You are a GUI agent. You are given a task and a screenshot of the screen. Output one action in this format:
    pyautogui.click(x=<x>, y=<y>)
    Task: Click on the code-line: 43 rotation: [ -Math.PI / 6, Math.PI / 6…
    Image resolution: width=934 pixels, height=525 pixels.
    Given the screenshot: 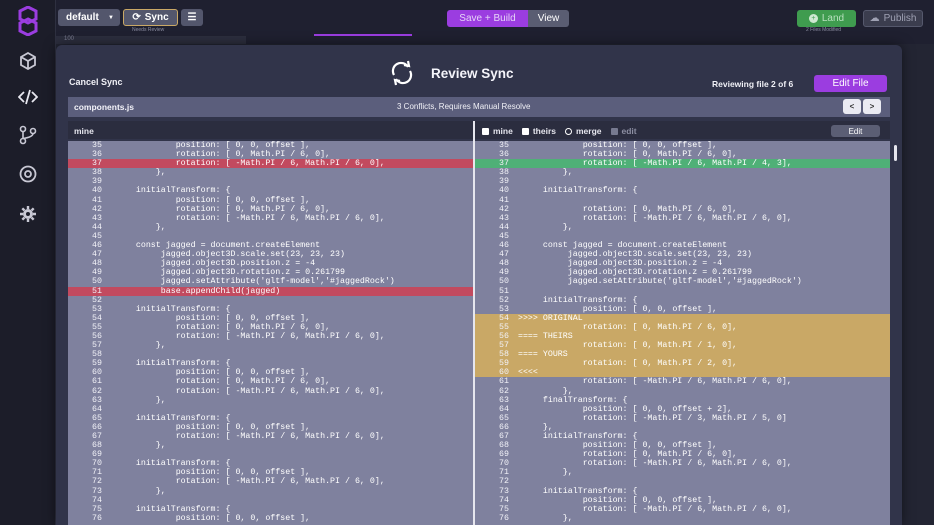 What is the action you would take?
    pyautogui.click(x=682, y=218)
    